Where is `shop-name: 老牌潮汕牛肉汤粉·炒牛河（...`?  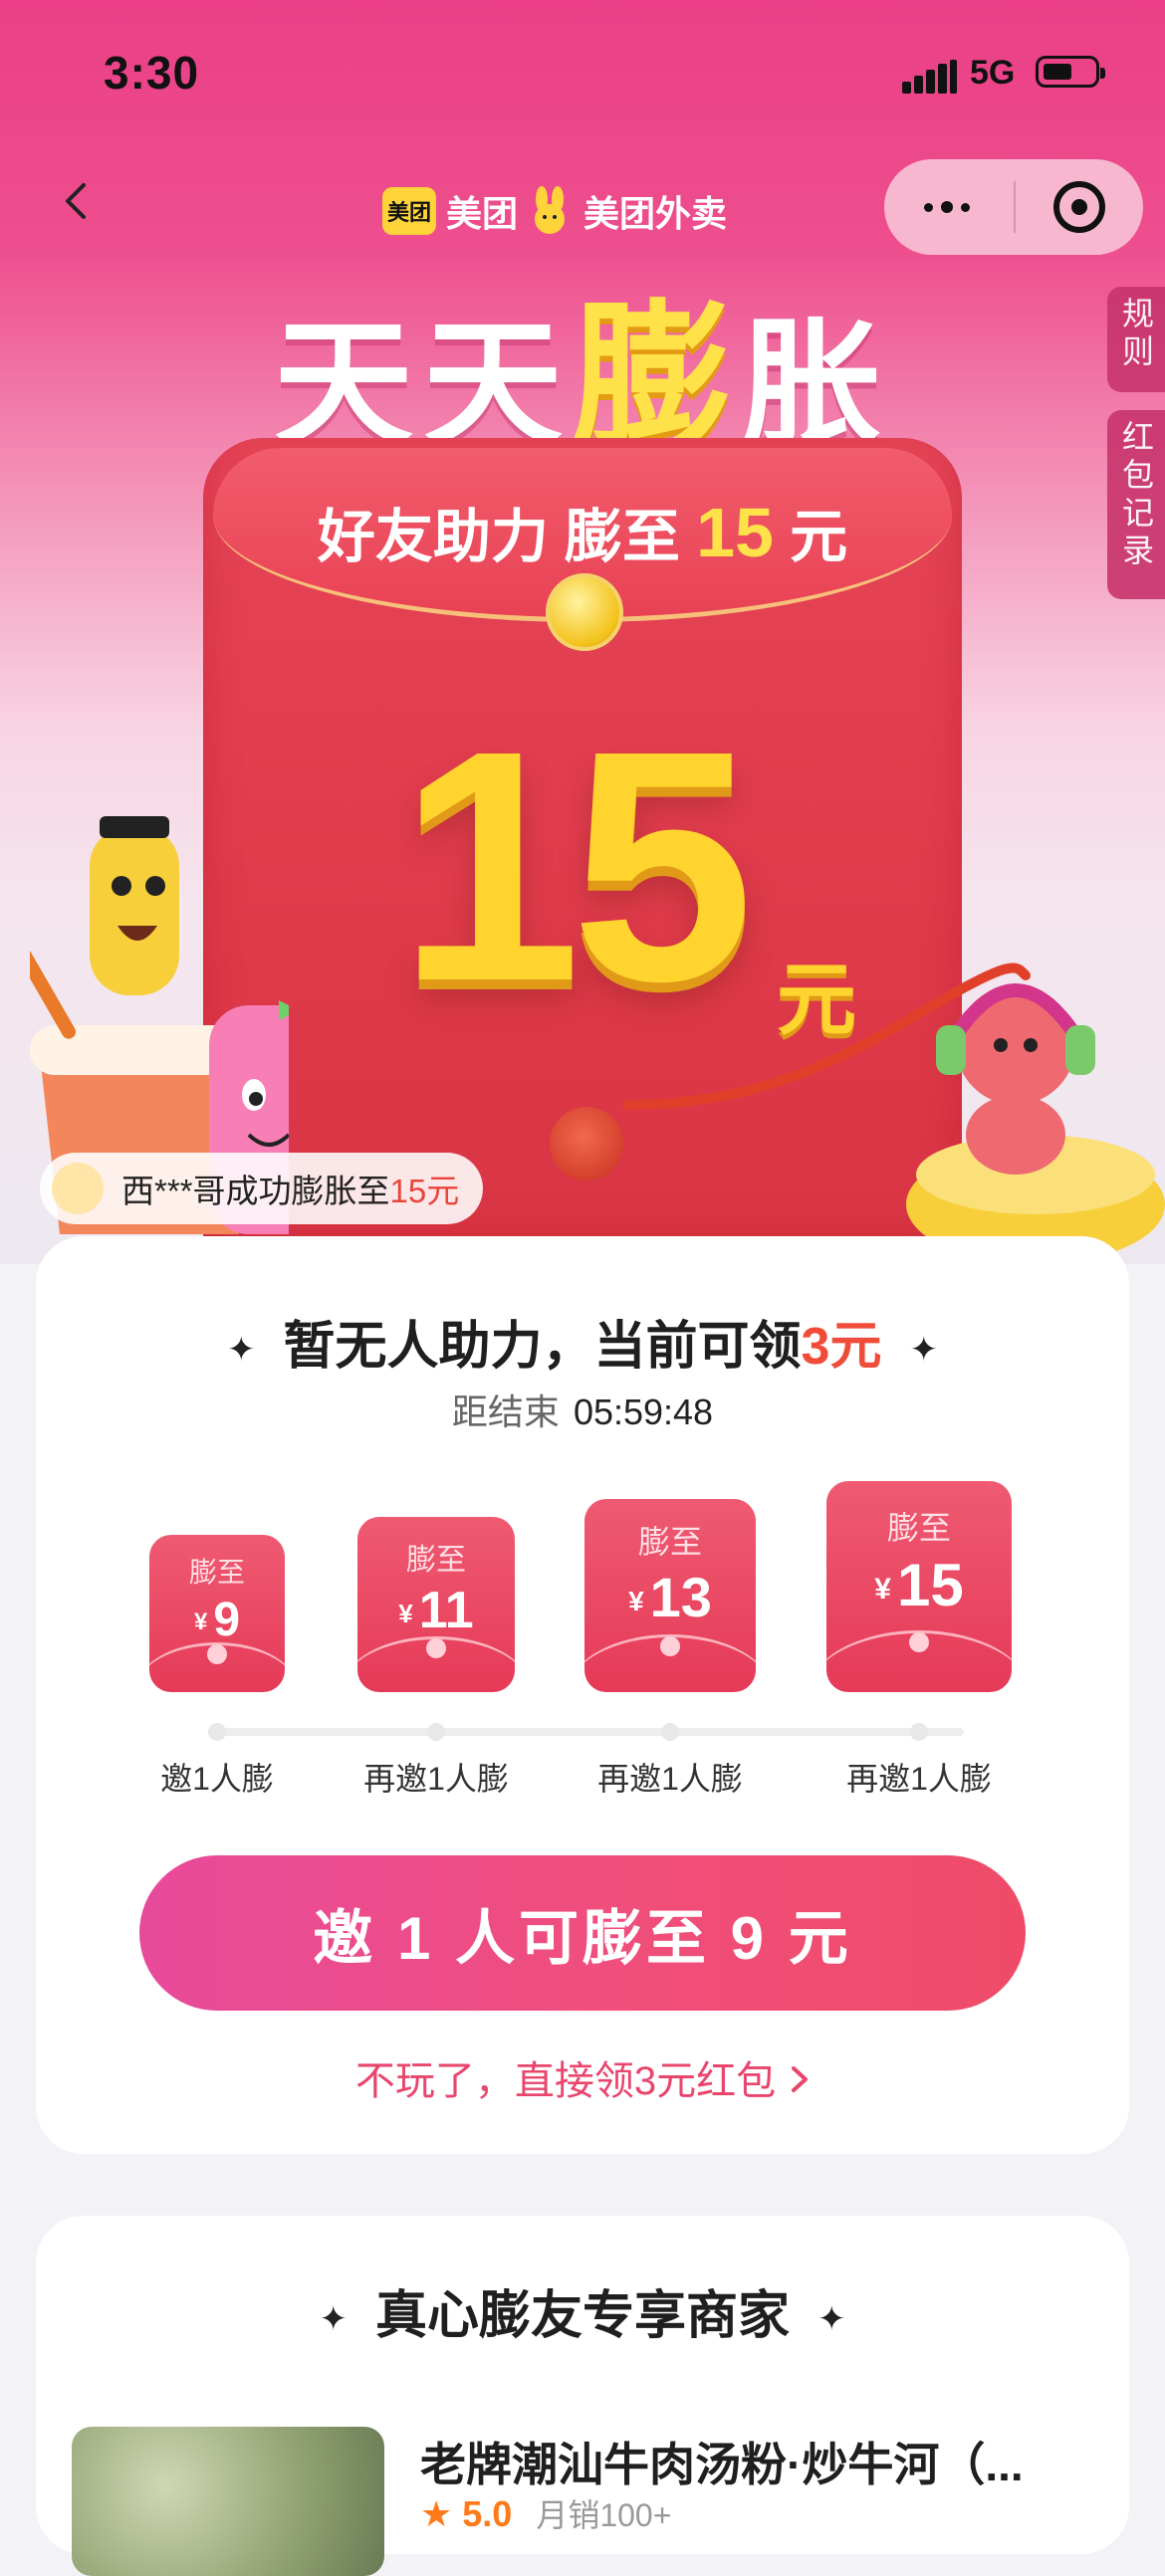 shop-name: 老牌潮汕牛肉汤粉·炒牛河（... is located at coordinates (769, 2461).